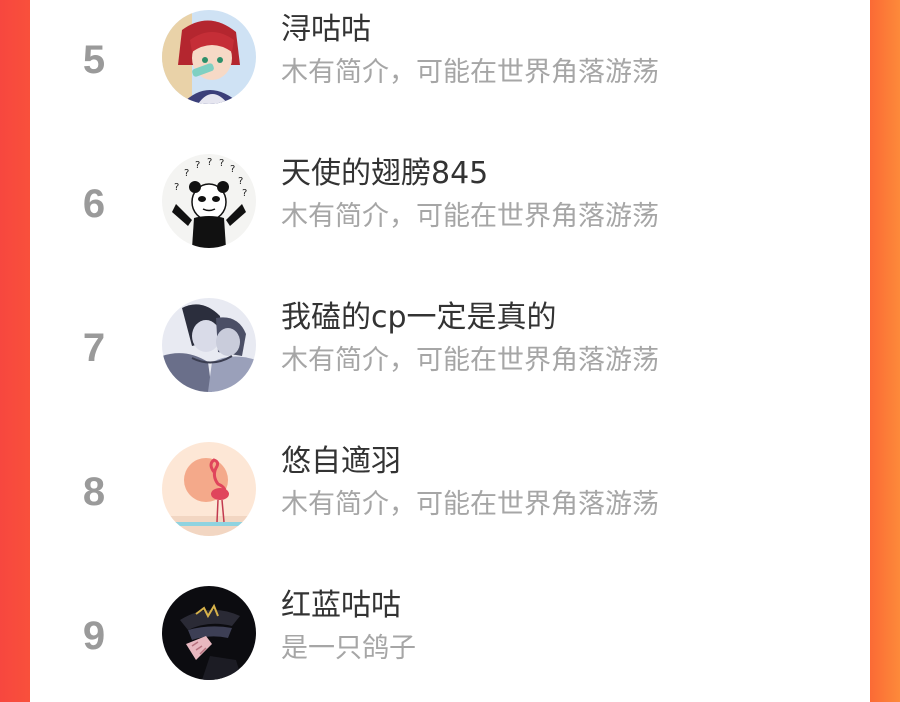  What do you see at coordinates (94, 636) in the screenshot?
I see `rank-number: 9` at bounding box center [94, 636].